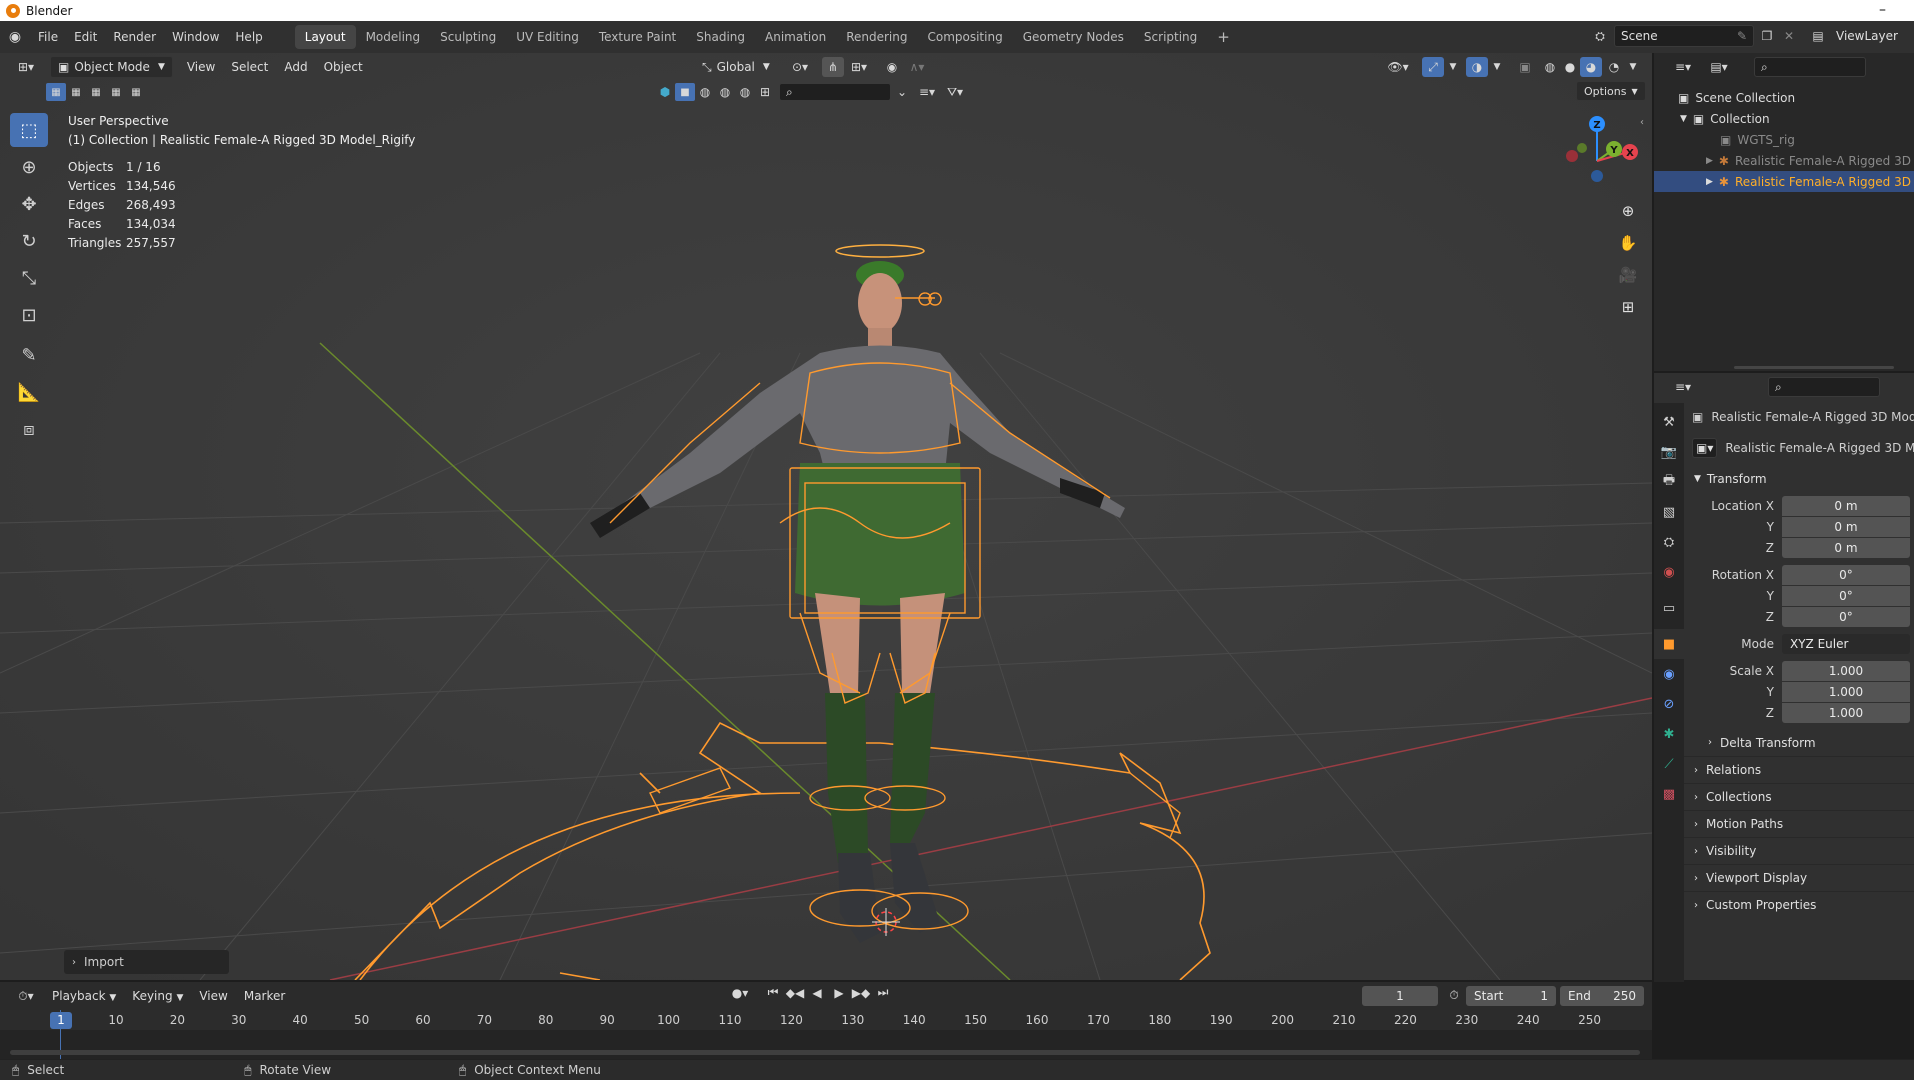 The image size is (1914, 1080). I want to click on outliner-search-input: ⌕, so click(1810, 67).